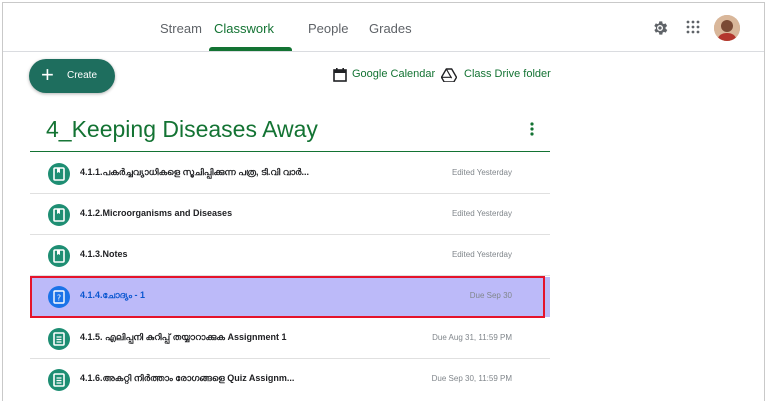 The height and width of the screenshot is (401, 767). What do you see at coordinates (328, 28) in the screenshot?
I see `tab-people: People` at bounding box center [328, 28].